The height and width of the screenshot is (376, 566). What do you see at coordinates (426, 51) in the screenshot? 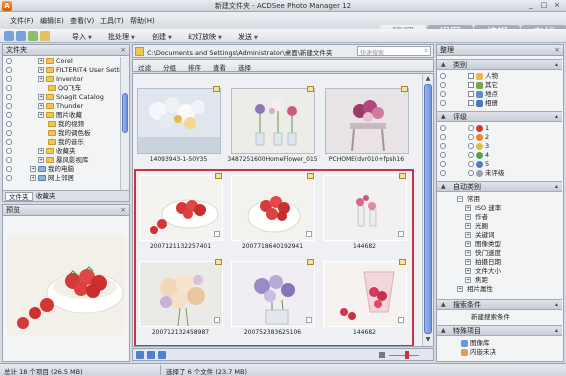
I see `search-icon: ⌕` at bounding box center [426, 51].